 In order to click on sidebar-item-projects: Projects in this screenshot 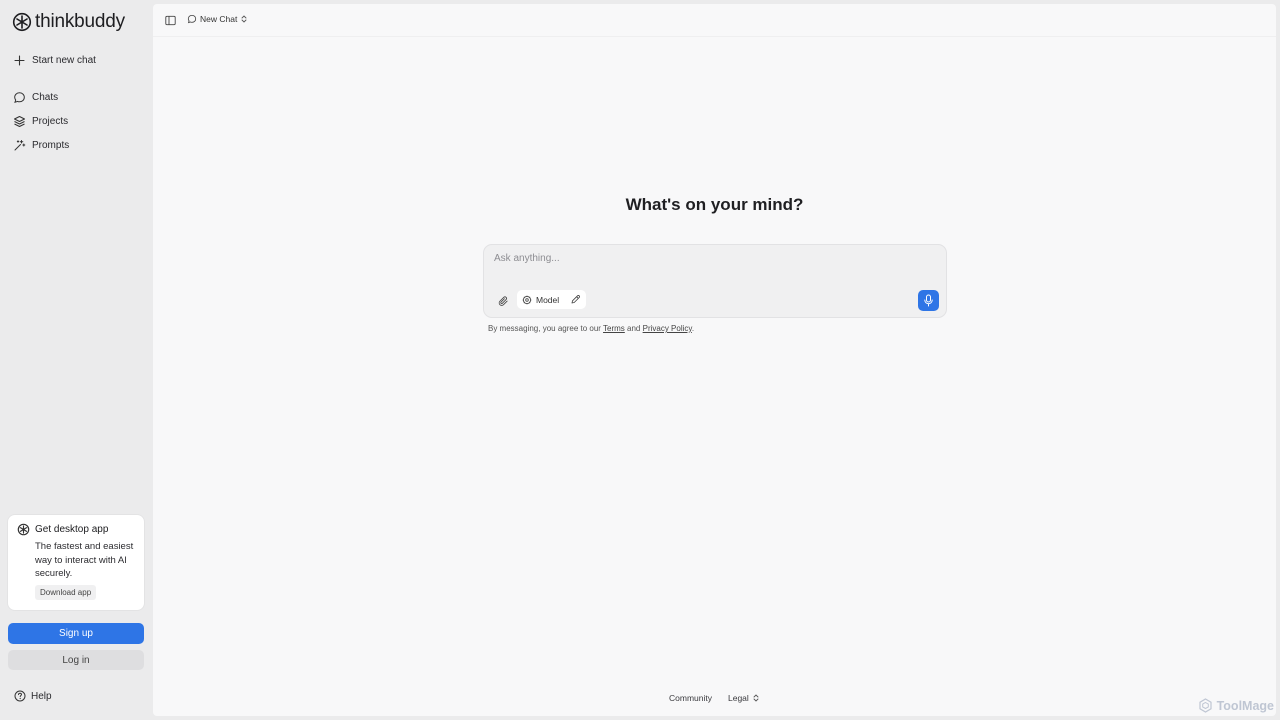, I will do `click(40, 121)`.